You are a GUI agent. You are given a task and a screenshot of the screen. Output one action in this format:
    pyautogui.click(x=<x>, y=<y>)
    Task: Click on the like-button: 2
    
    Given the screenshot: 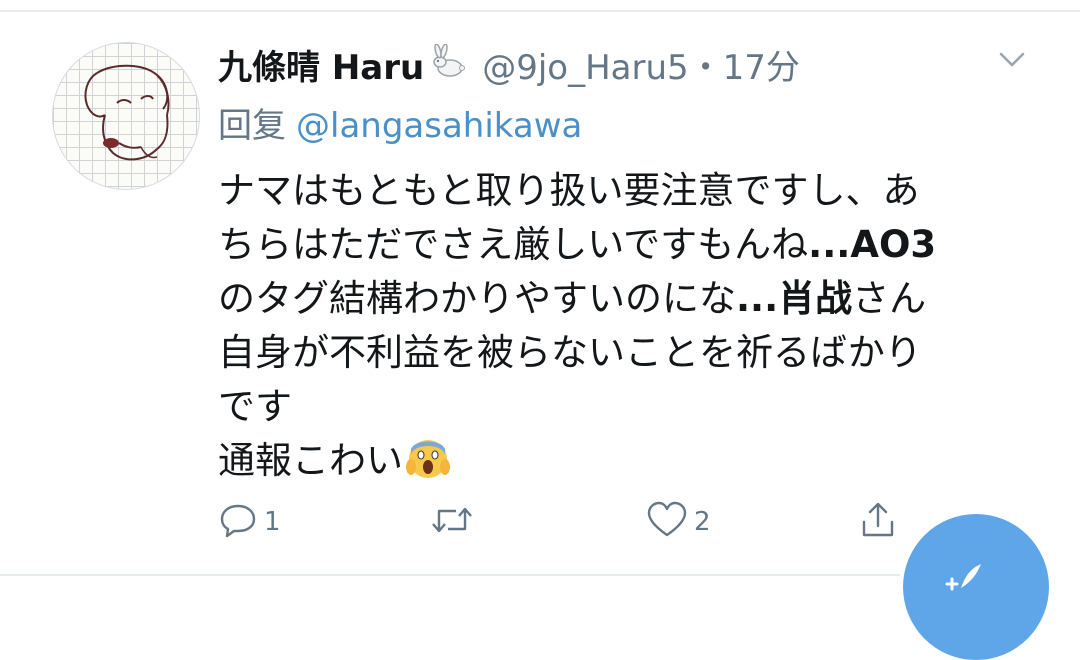 What is the action you would take?
    pyautogui.click(x=678, y=522)
    